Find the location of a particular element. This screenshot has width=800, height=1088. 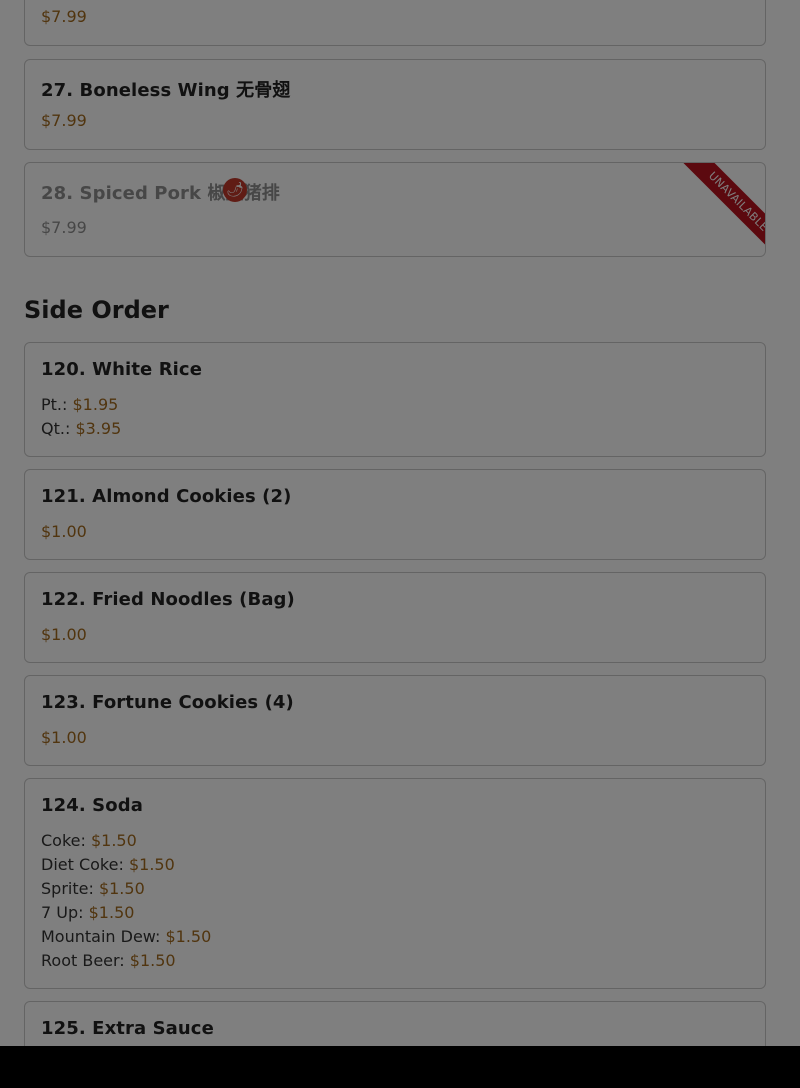

item-title: 123. Fortune Cookies (4) is located at coordinates (167, 702).